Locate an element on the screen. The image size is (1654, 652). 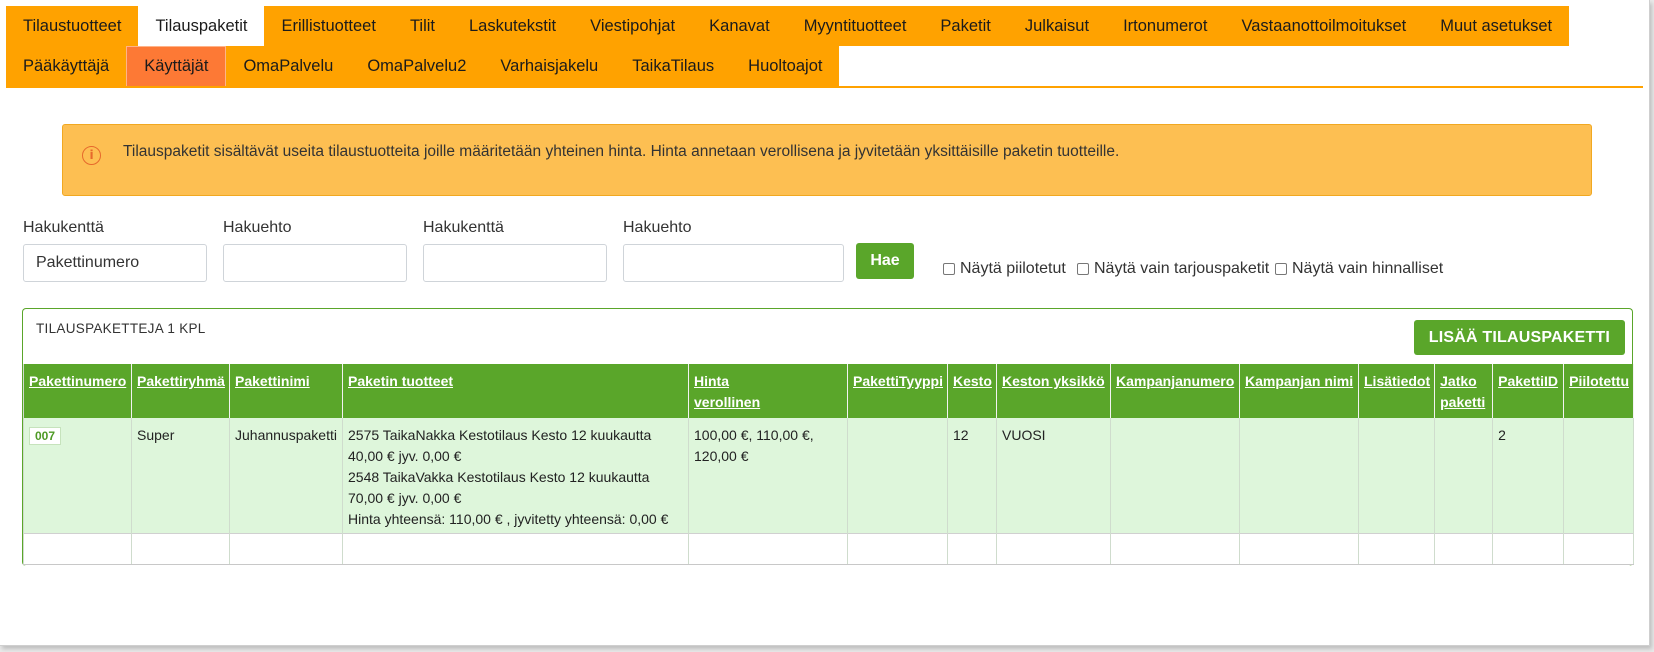
cell-lisatiedot is located at coordinates (1397, 475).